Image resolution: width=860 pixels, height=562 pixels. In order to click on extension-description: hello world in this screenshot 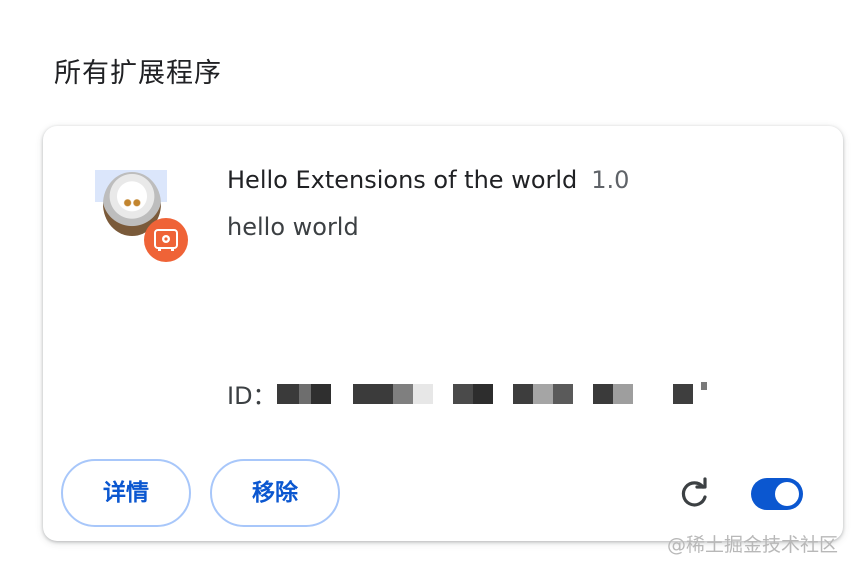, I will do `click(293, 227)`.